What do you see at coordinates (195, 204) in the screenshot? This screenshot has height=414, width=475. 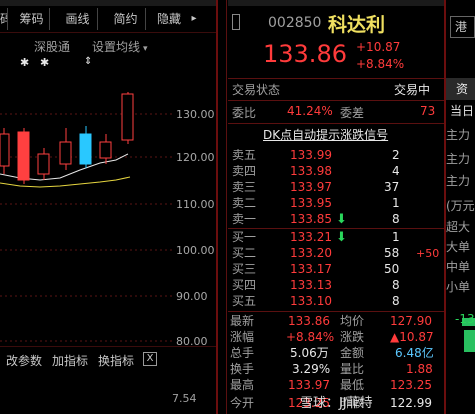 I see `y-axis-label: 110.00` at bounding box center [195, 204].